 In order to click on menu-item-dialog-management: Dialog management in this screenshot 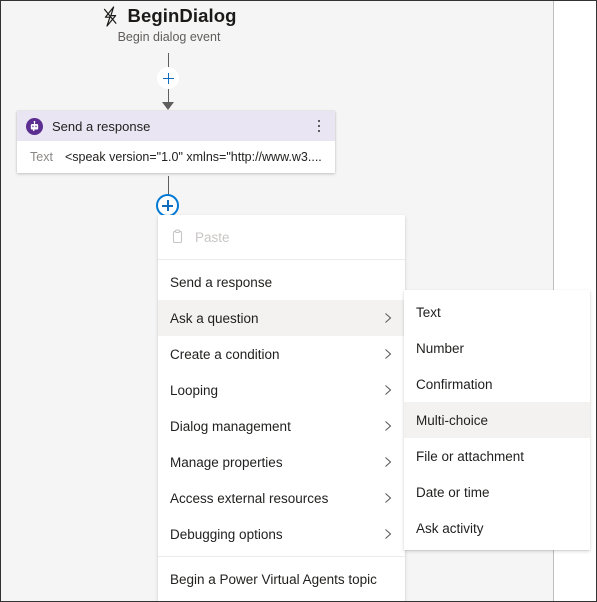, I will do `click(281, 426)`.